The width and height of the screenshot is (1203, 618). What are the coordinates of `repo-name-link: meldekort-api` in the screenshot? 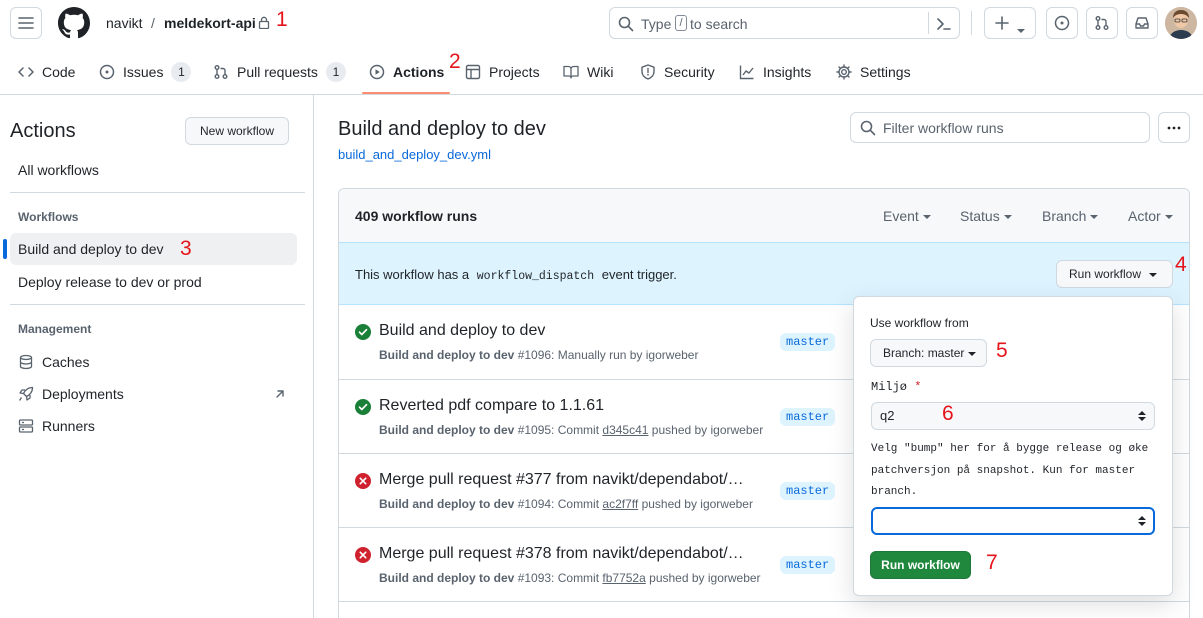 It's located at (210, 23).